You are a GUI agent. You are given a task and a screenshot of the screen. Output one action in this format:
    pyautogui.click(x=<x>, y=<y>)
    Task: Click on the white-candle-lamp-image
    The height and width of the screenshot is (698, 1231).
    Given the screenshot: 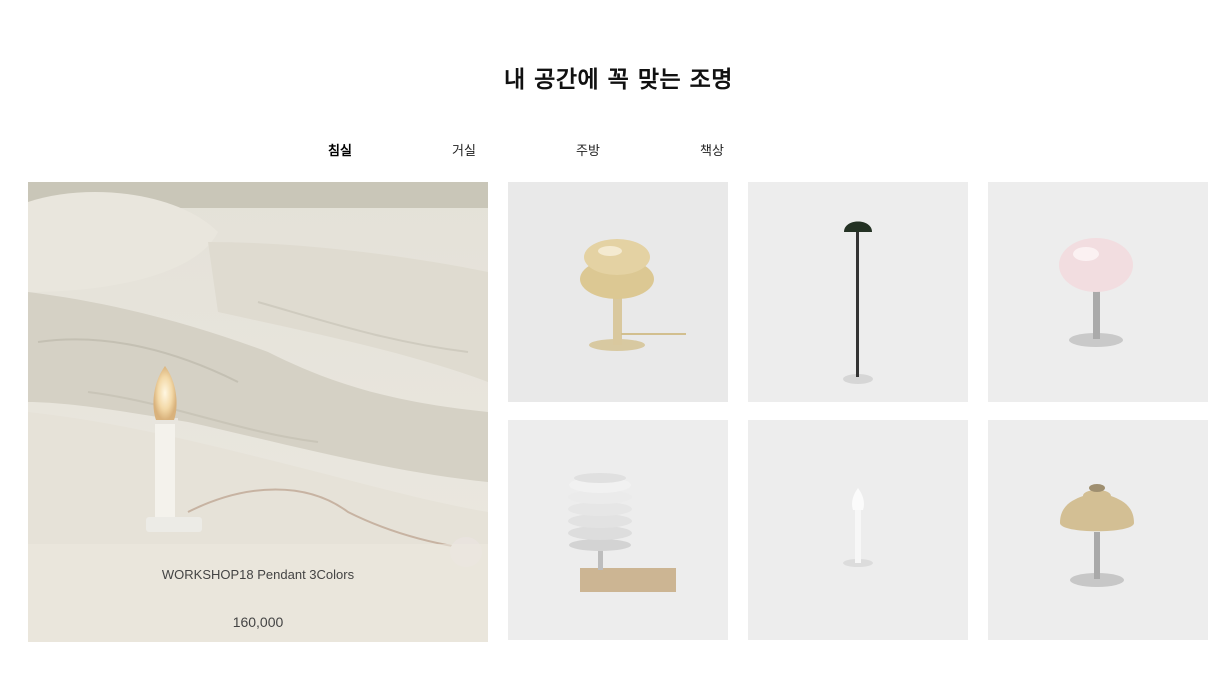 What is the action you would take?
    pyautogui.click(x=858, y=530)
    